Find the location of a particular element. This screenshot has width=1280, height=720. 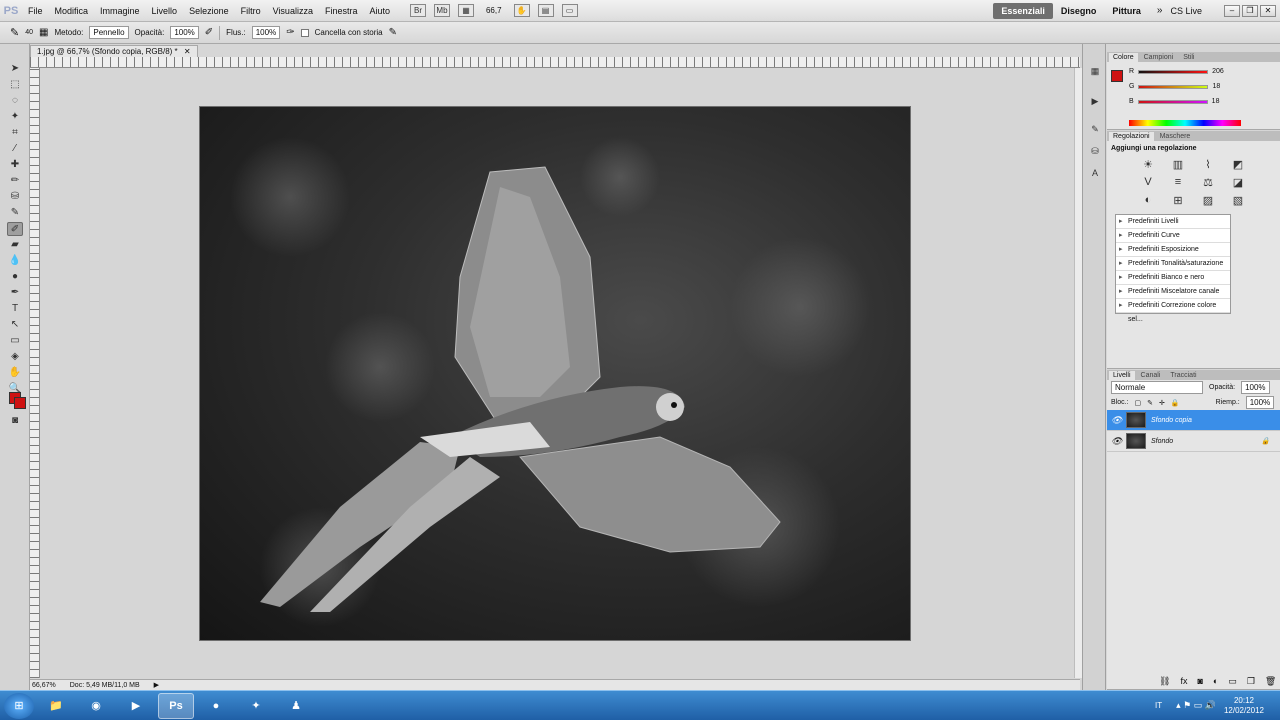

adjustment-layer-icon: ◐ is located at coordinates (1215, 681).